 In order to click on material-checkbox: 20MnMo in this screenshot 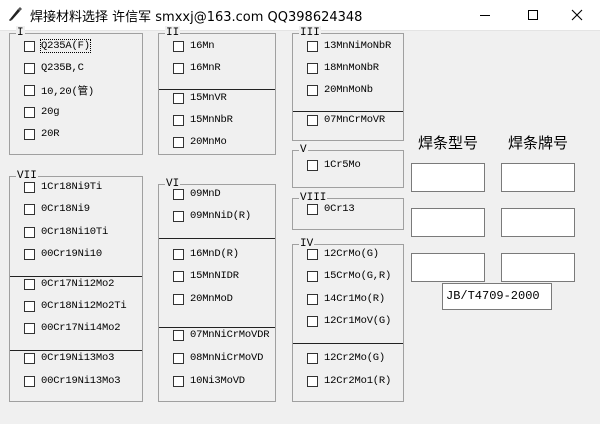, I will do `click(200, 142)`.